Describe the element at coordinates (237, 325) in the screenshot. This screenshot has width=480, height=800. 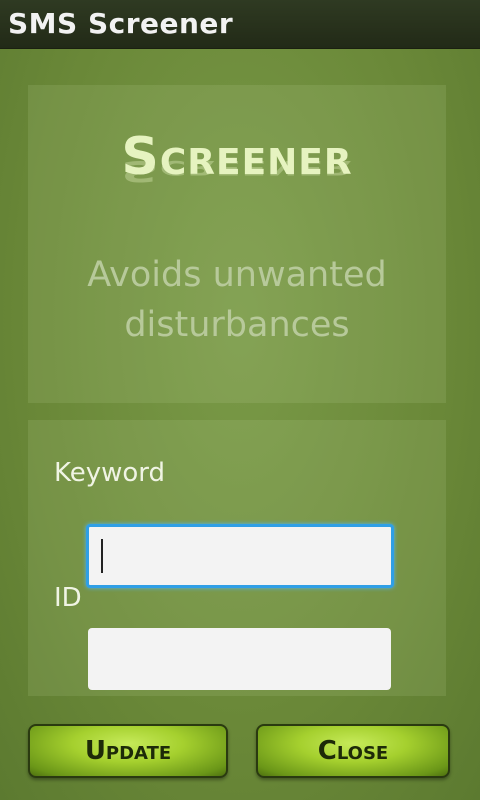
I see `tagline-line-2: disturbances` at that location.